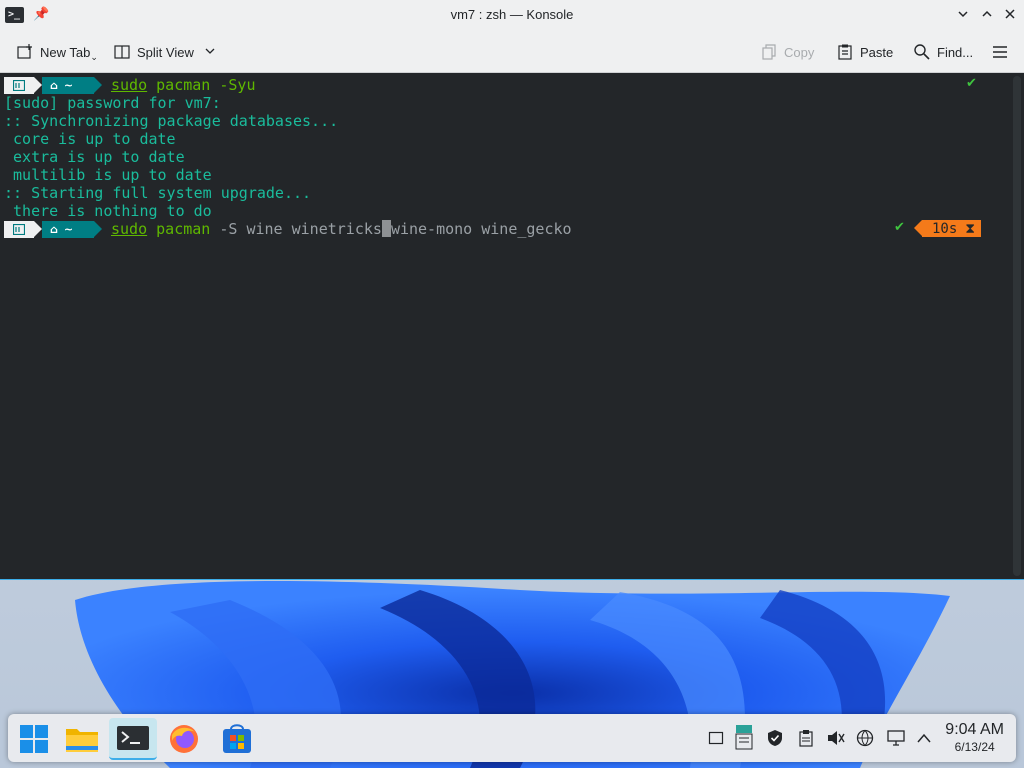  Describe the element at coordinates (787, 52) in the screenshot. I see `copy-button: Copy` at that location.